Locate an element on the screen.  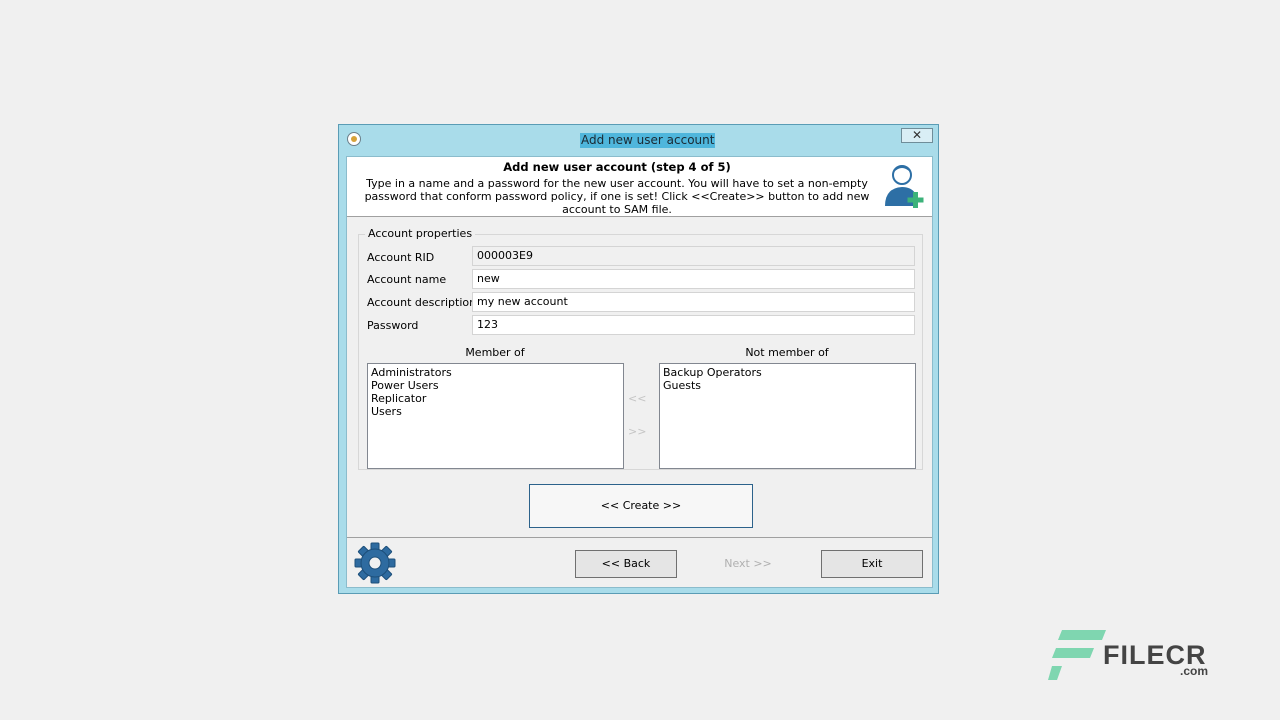
account-name-field: new is located at coordinates (693, 279).